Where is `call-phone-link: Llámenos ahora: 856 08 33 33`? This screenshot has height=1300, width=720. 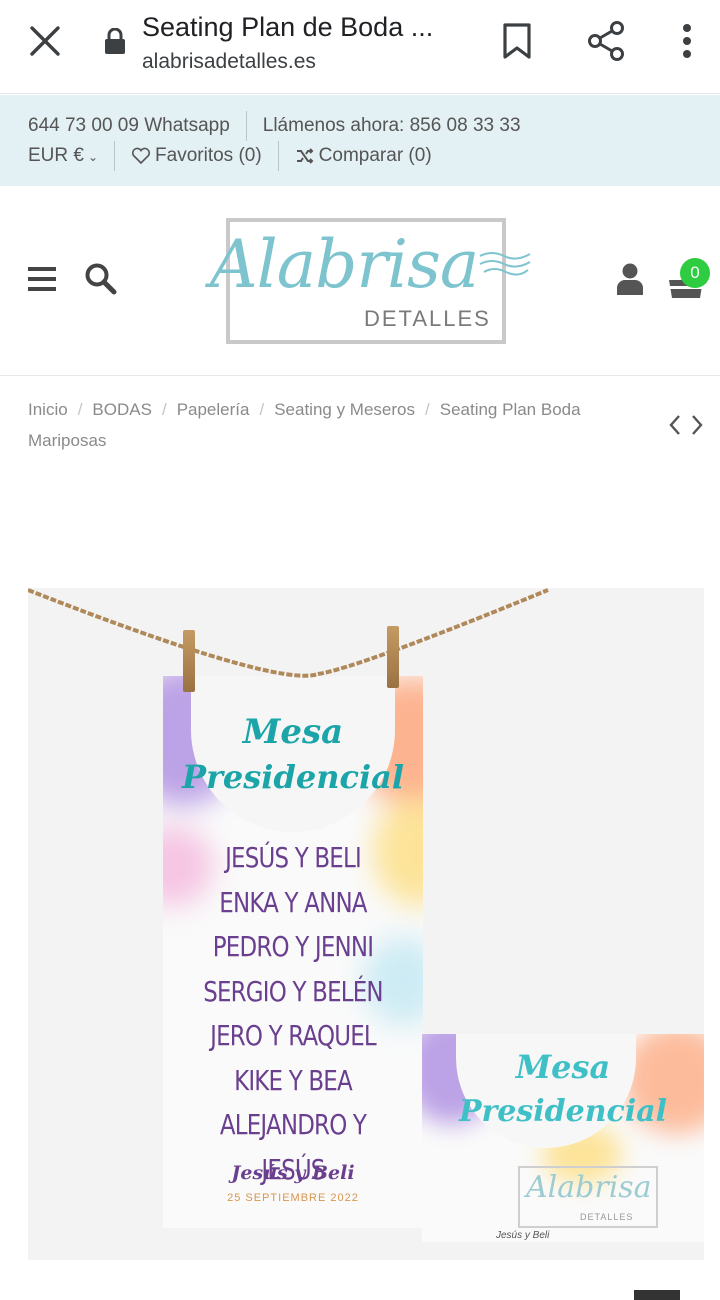
call-phone-link: Llámenos ahora: 856 08 33 33 is located at coordinates (392, 126).